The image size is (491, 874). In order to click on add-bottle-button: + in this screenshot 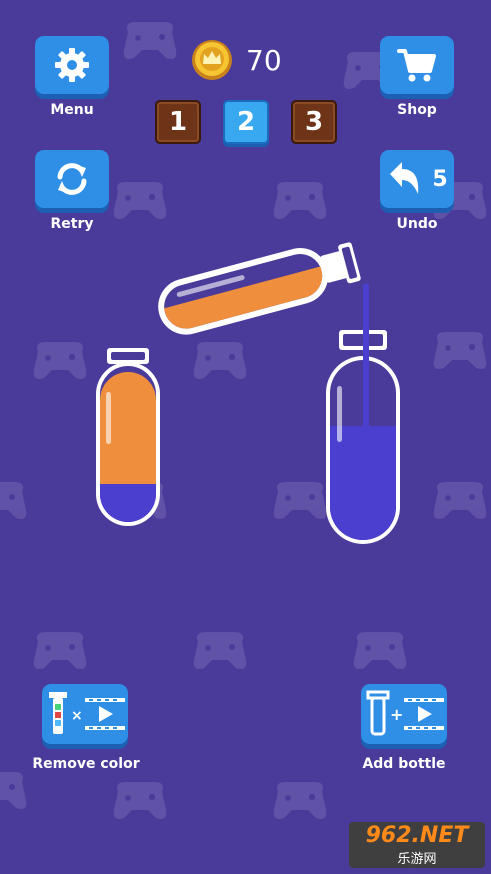, I will do `click(404, 714)`.